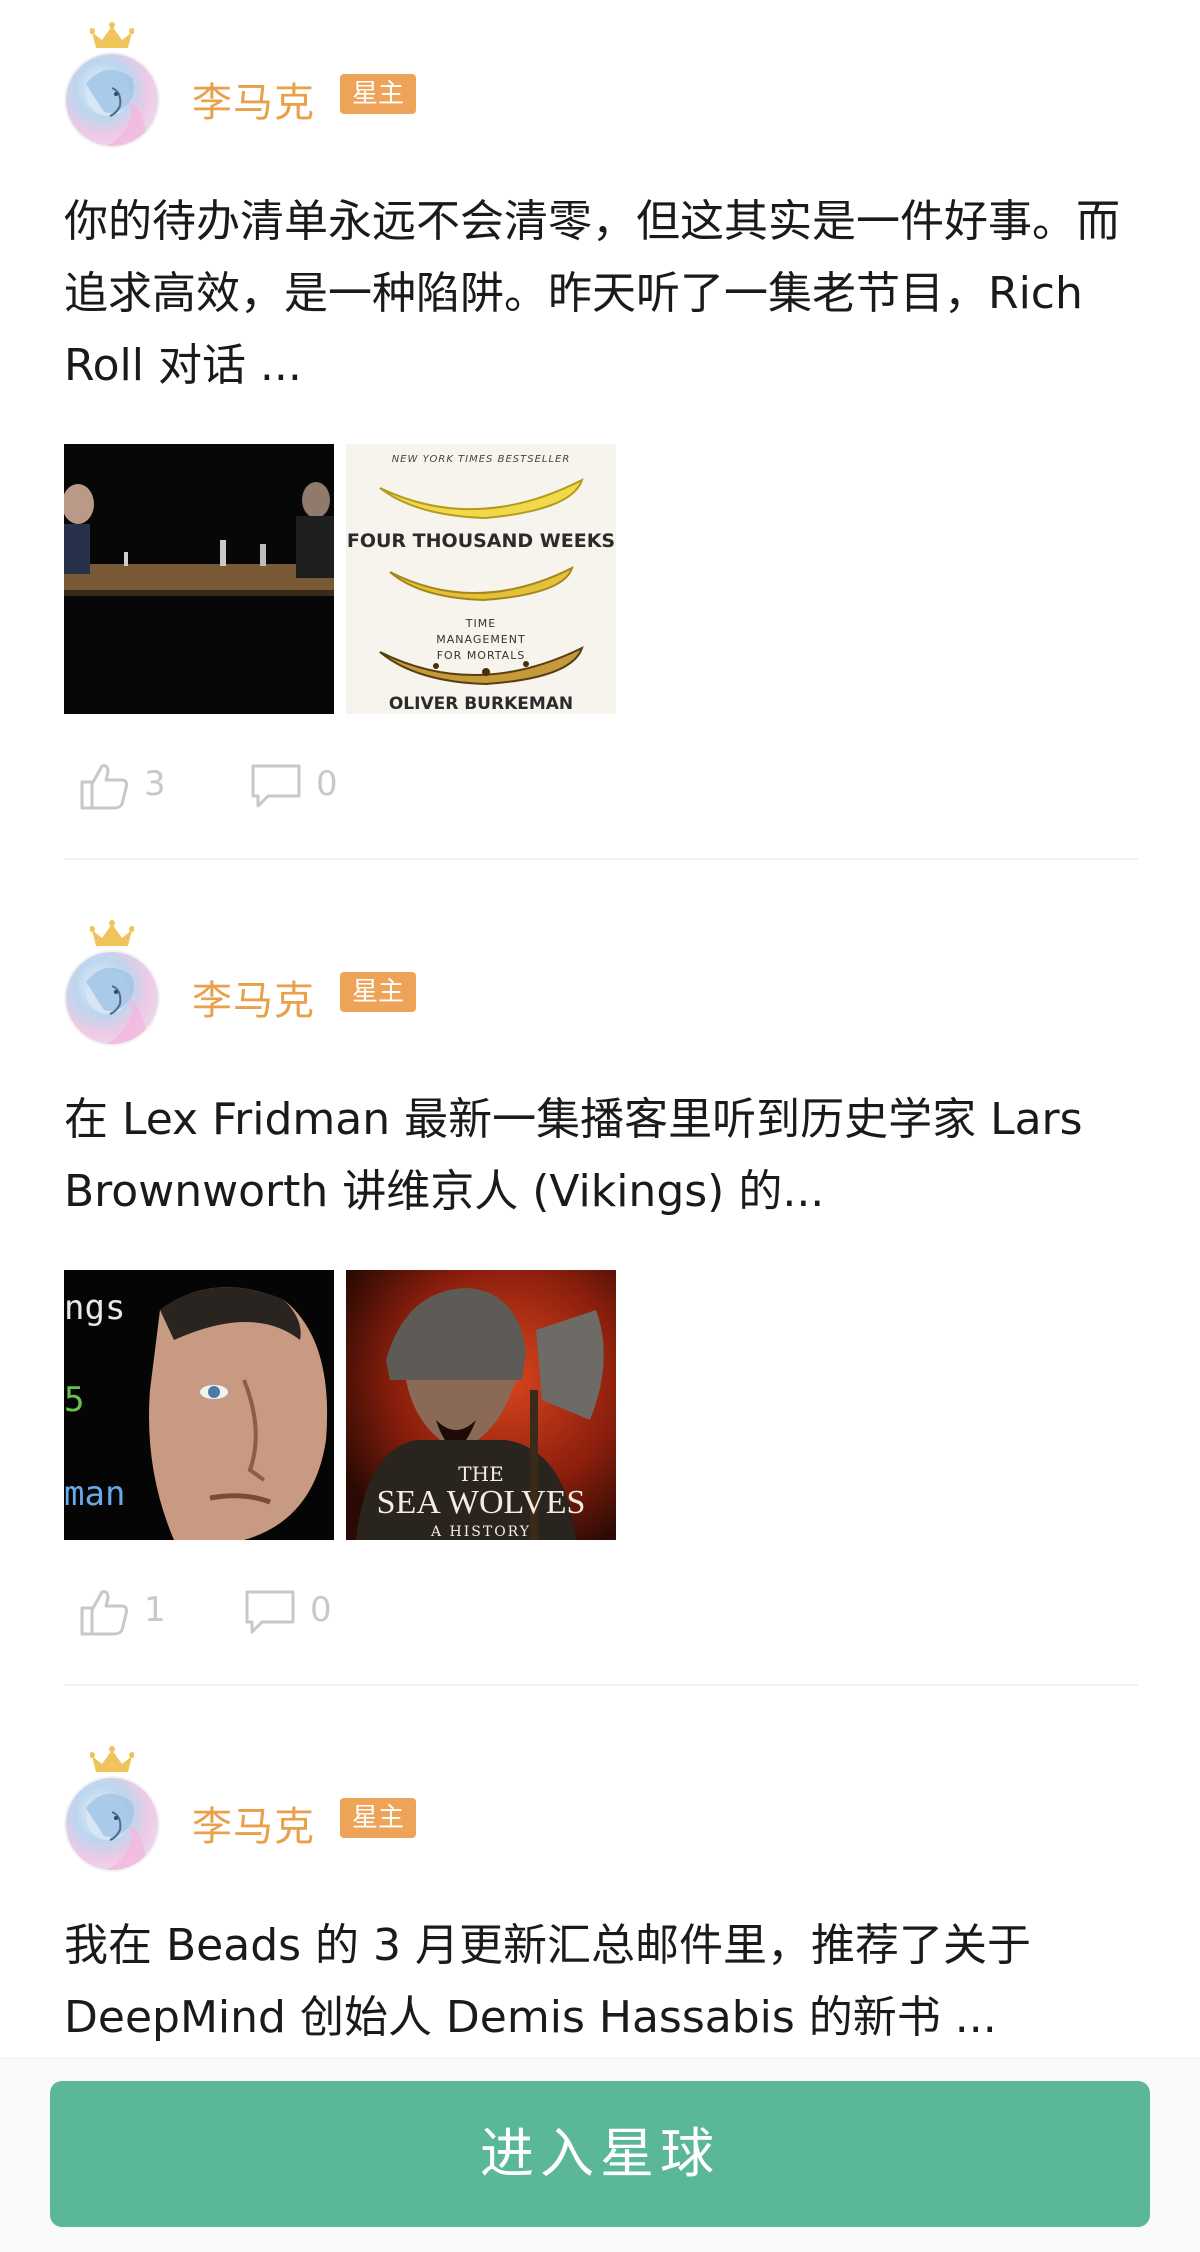 The height and width of the screenshot is (2252, 1200). What do you see at coordinates (481, 1474) in the screenshot?
I see `book-title-small: THE` at bounding box center [481, 1474].